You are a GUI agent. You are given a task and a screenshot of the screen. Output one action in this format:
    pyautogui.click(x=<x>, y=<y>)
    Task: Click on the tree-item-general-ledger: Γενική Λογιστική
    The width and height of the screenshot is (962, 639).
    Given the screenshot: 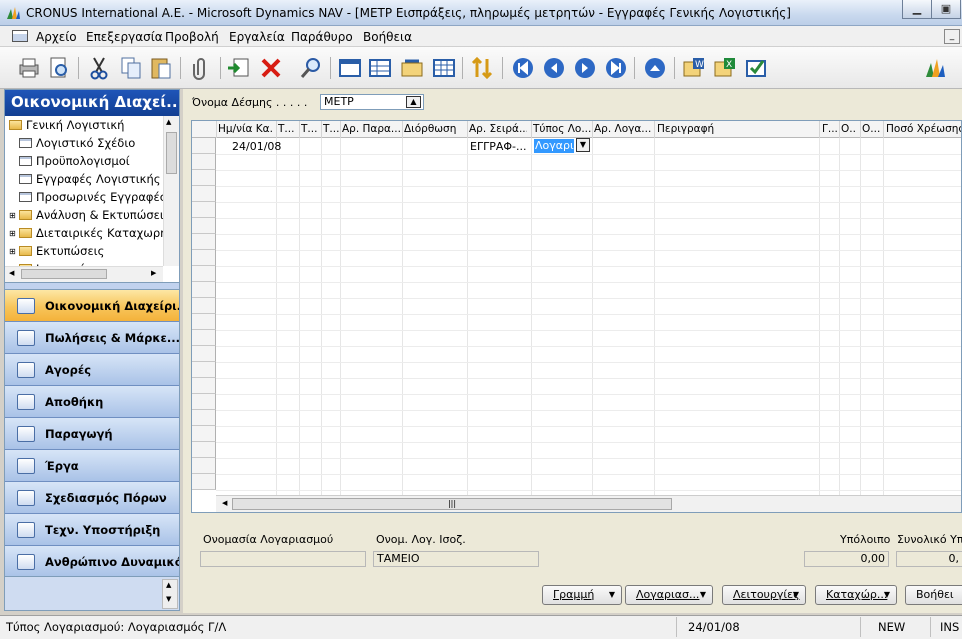 What is the action you would take?
    pyautogui.click(x=66, y=125)
    